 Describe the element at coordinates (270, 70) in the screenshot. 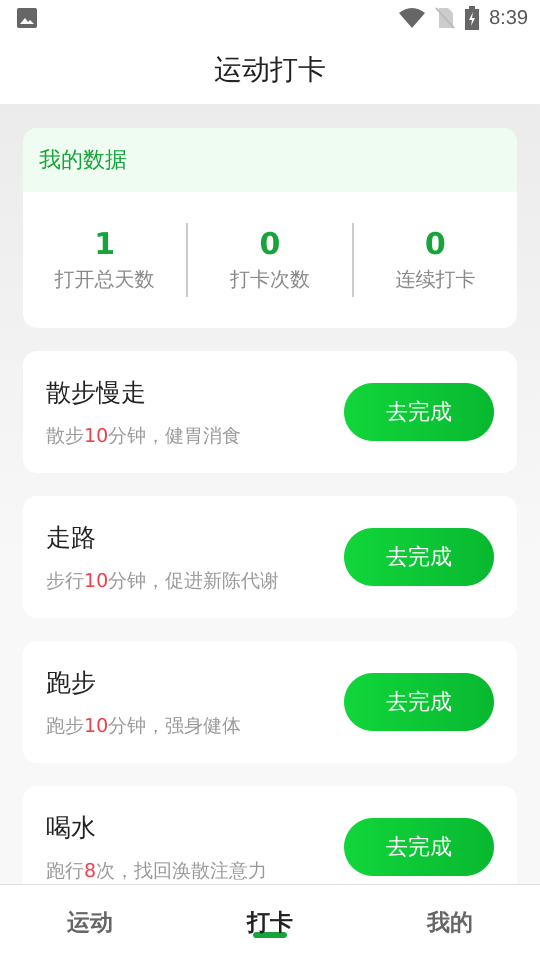

I see `page-title: 运动打卡` at that location.